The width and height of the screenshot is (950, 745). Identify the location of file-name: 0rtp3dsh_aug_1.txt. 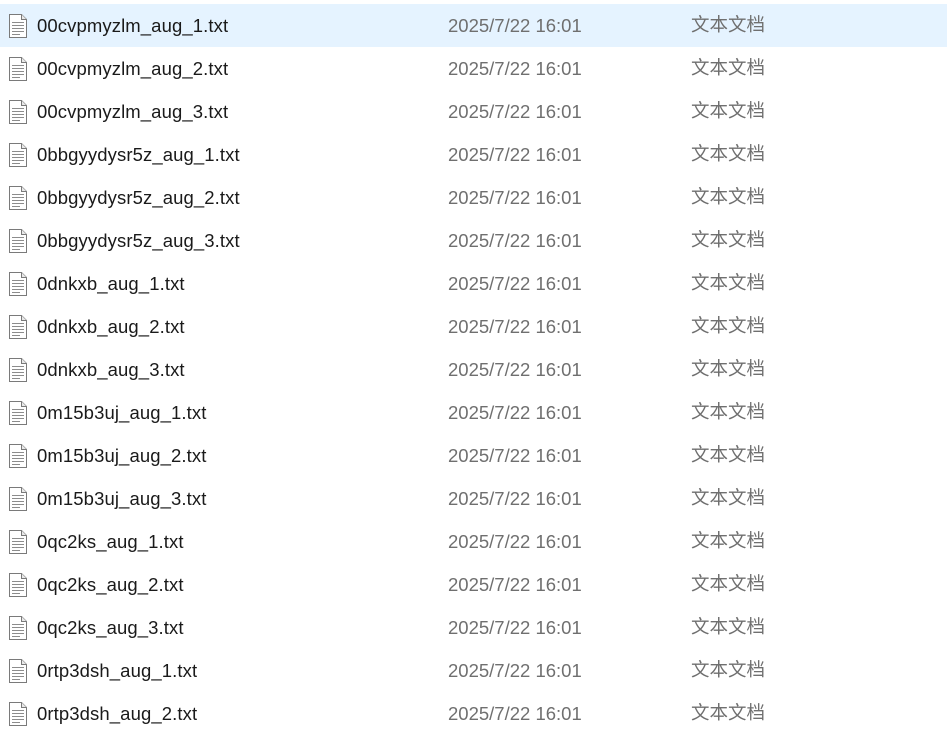
(117, 670).